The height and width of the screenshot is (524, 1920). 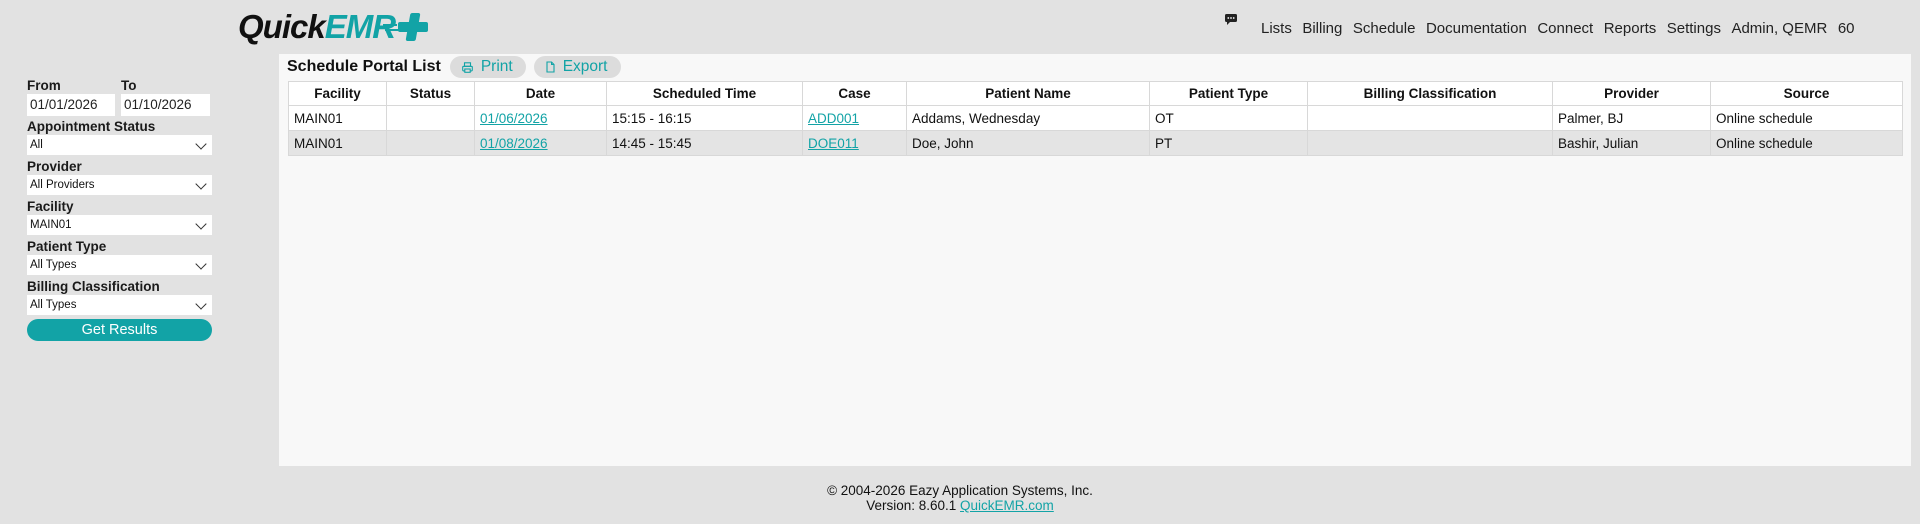 What do you see at coordinates (514, 118) in the screenshot?
I see `date-link: 01/06/2026` at bounding box center [514, 118].